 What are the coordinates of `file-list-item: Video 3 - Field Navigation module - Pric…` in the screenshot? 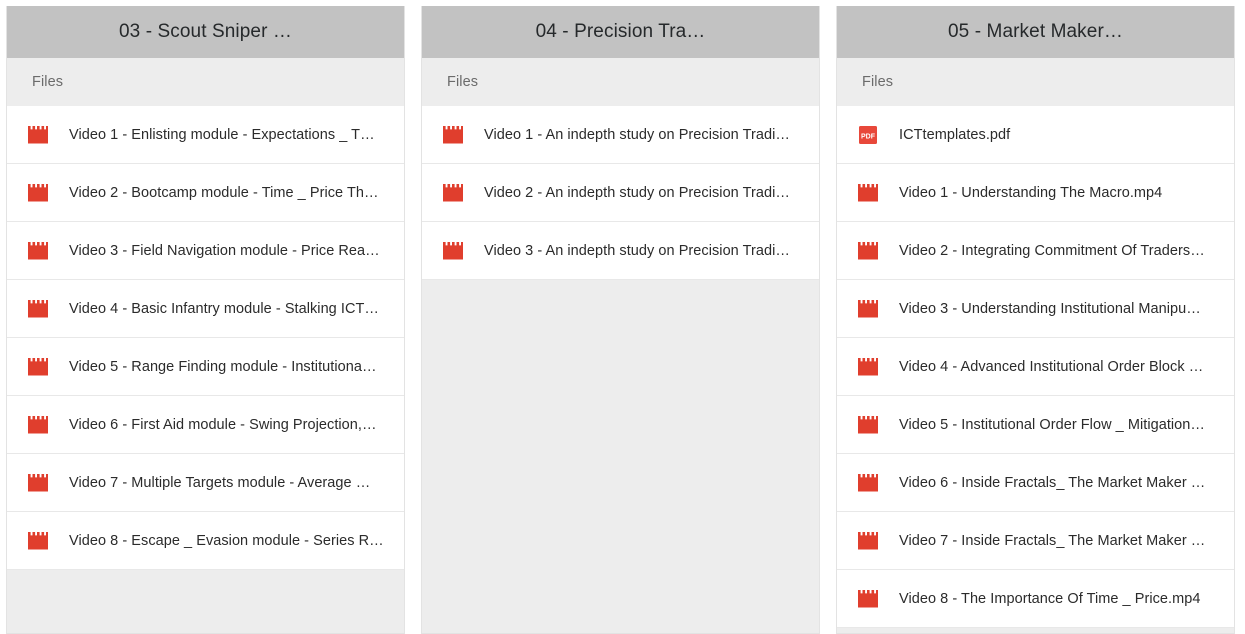 It's located at (205, 251).